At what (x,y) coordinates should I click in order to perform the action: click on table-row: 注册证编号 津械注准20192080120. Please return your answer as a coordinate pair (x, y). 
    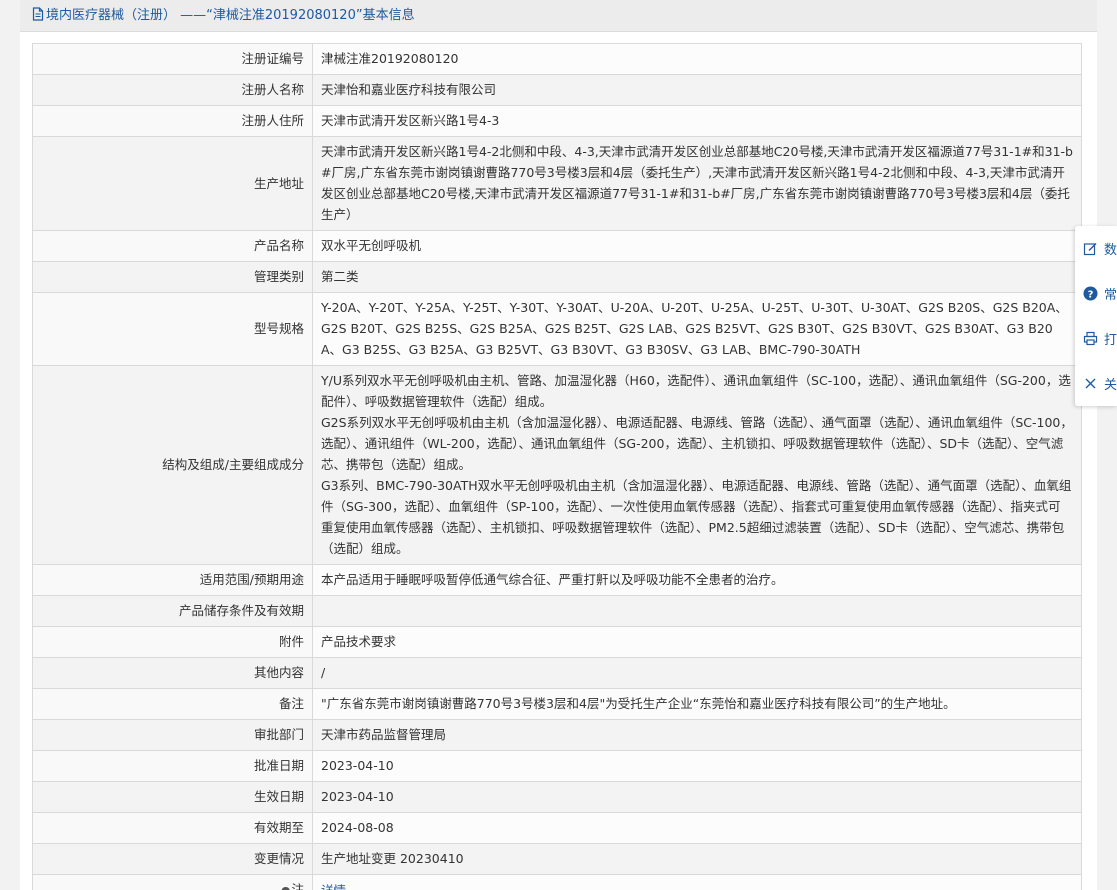
    Looking at the image, I should click on (557, 59).